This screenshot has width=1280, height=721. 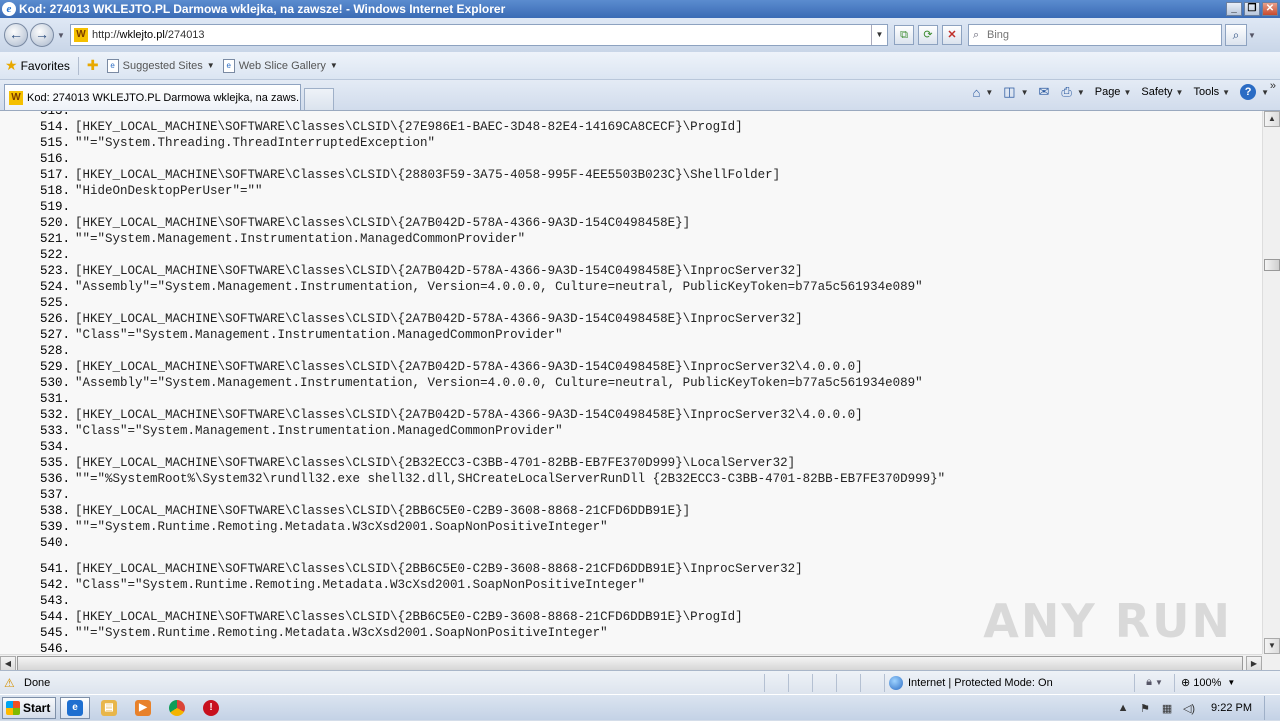 I want to click on line-number: 513., so click(x=54, y=114).